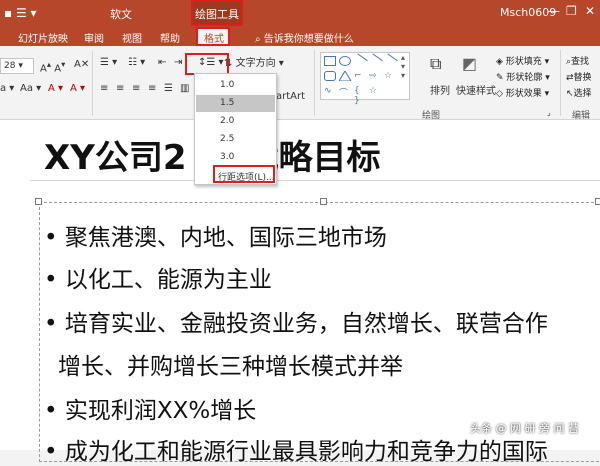  What do you see at coordinates (582, 94) in the screenshot?
I see `select-label: 选择` at bounding box center [582, 94].